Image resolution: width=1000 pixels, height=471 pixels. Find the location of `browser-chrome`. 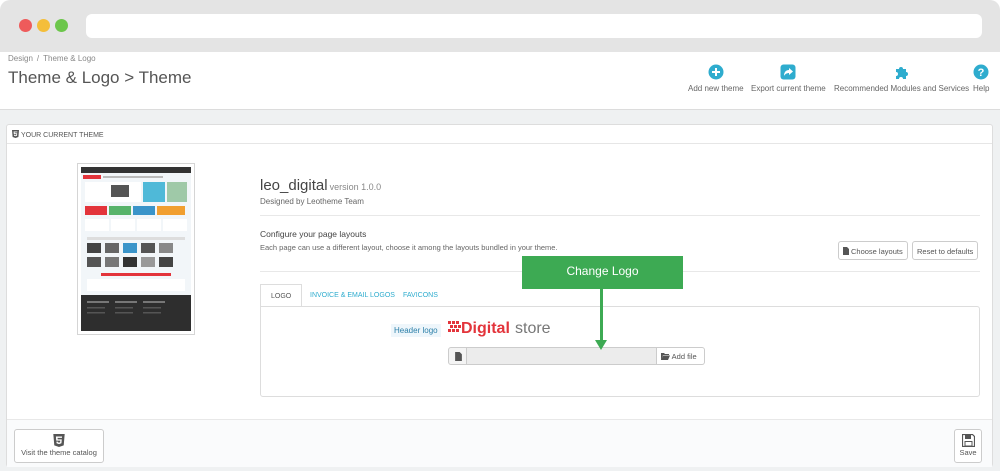

browser-chrome is located at coordinates (500, 26).